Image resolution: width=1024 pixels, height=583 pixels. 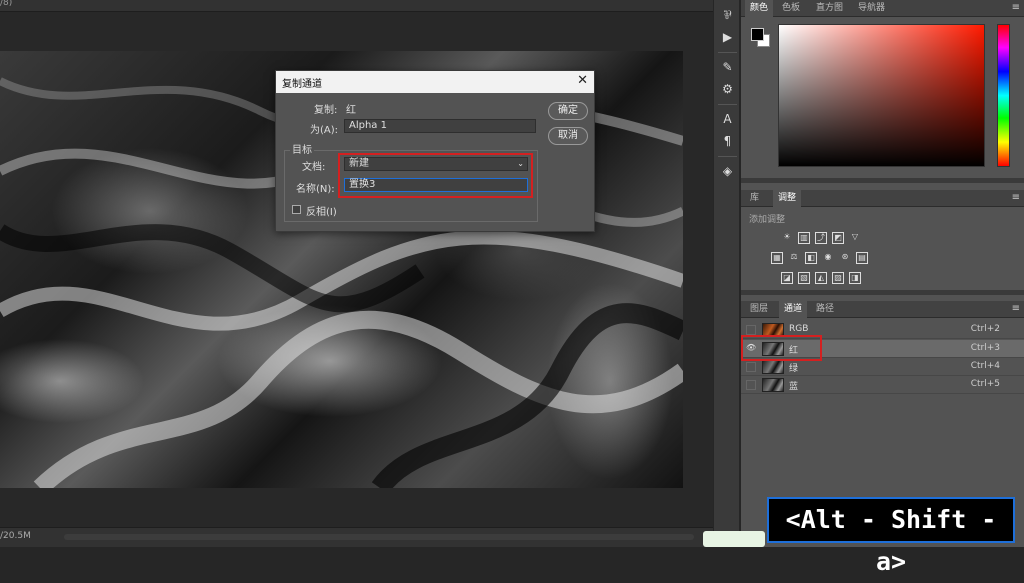 What do you see at coordinates (351, 110) in the screenshot?
I see `source-value: 红` at bounding box center [351, 110].